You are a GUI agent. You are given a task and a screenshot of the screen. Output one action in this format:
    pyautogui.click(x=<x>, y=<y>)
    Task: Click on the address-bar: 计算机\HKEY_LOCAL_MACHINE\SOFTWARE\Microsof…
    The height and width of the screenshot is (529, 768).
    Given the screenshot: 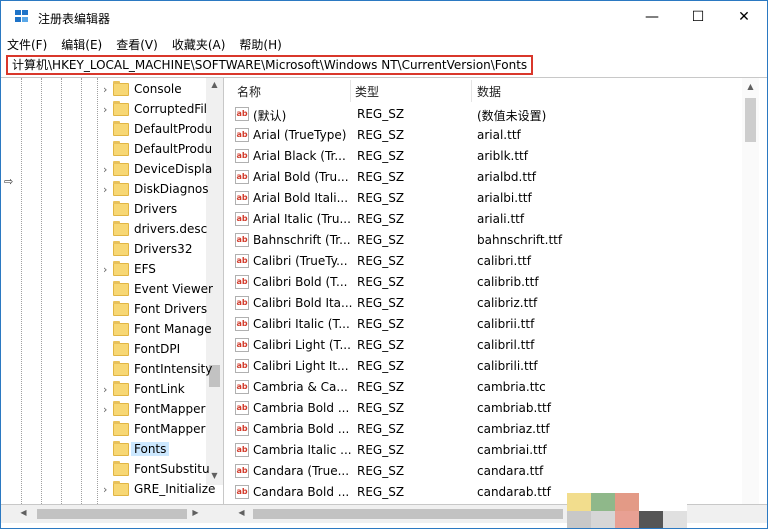 What is the action you would take?
    pyautogui.click(x=269, y=65)
    